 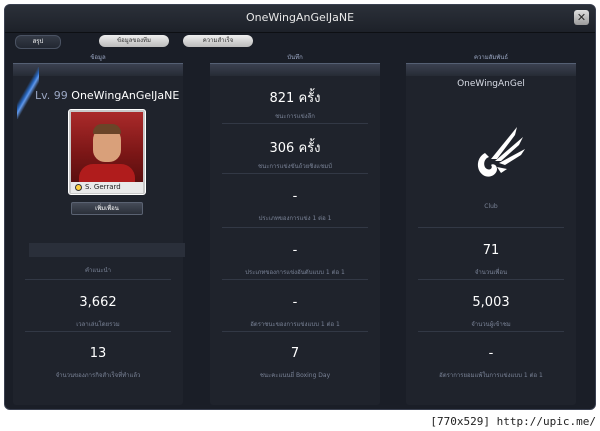 I want to click on info-header: ข้อมูล, so click(x=98, y=57).